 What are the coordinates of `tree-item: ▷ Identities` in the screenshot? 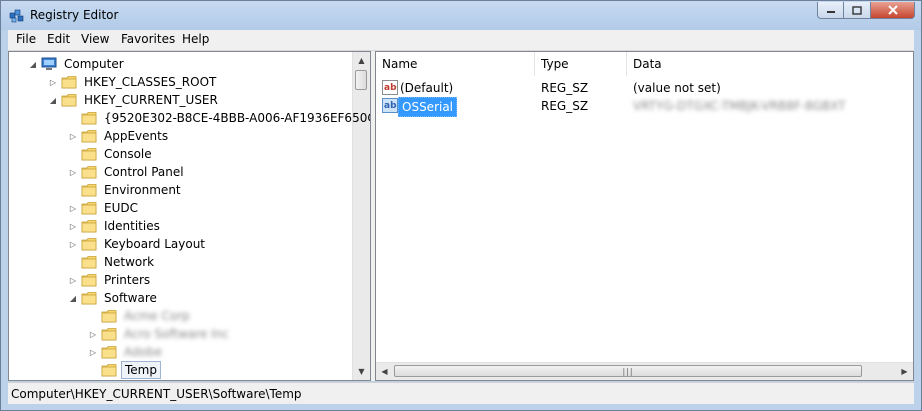 It's located at (181, 226).